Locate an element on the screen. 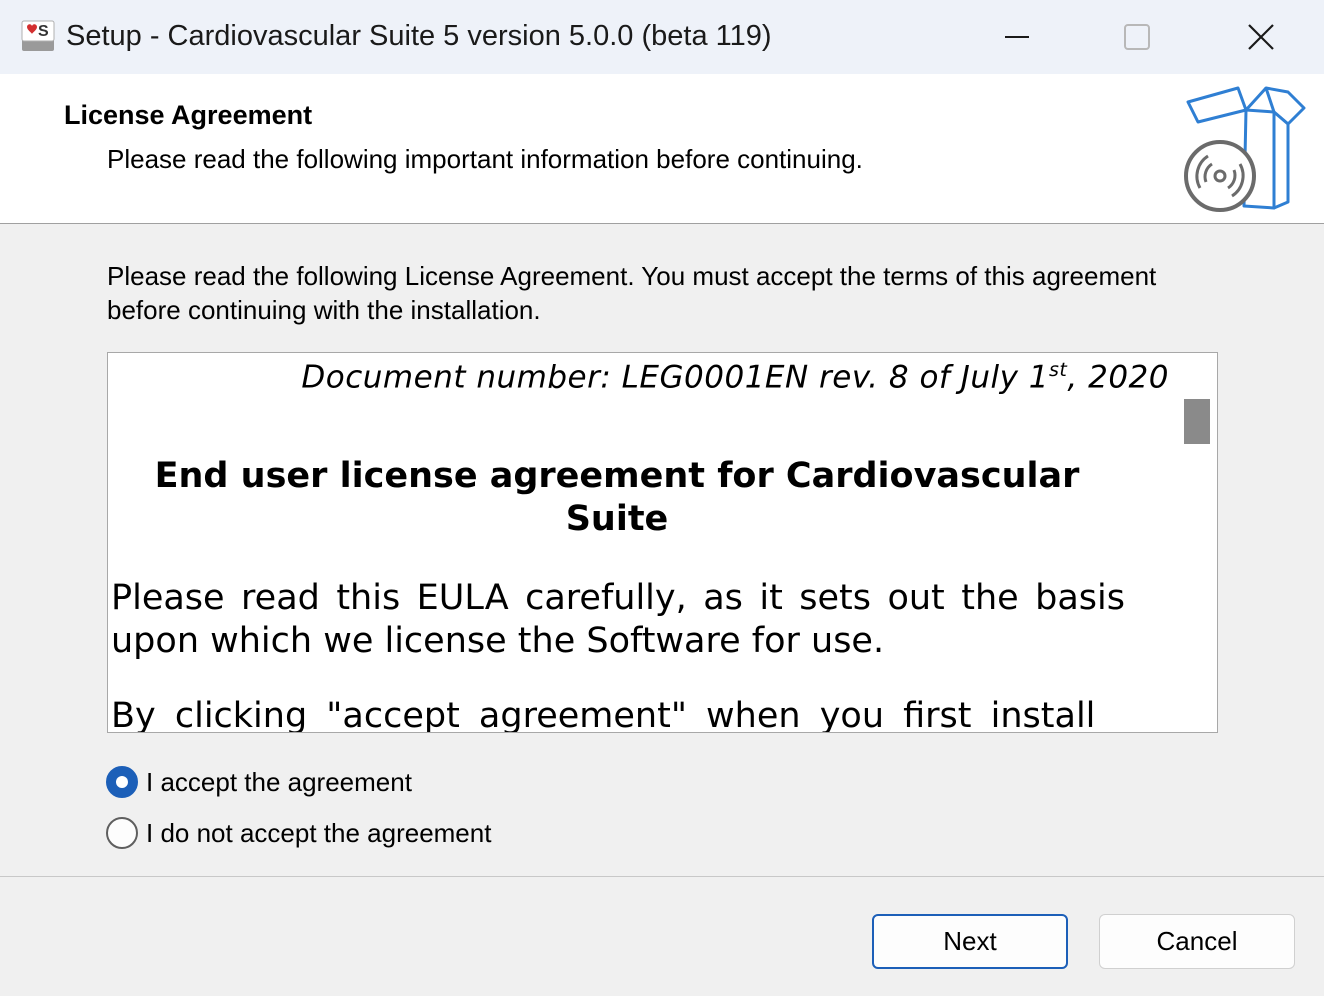 This screenshot has height=996, width=1324. maximize-button is located at coordinates (1137, 37).